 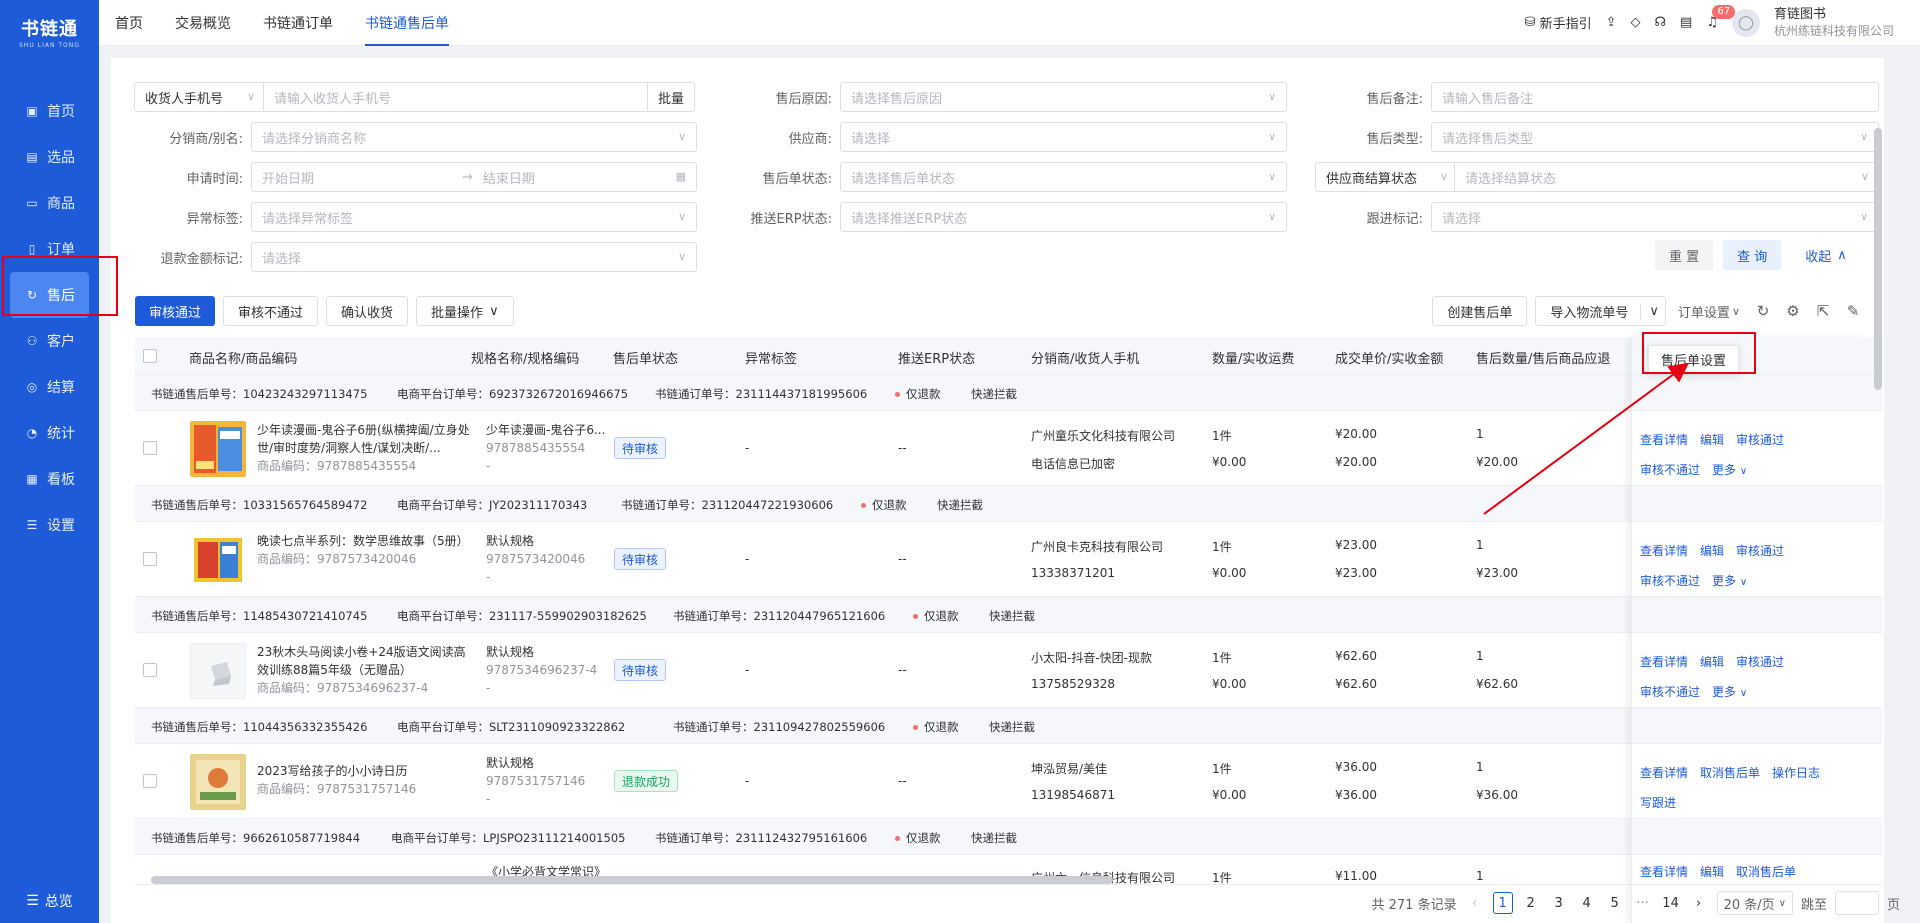 What do you see at coordinates (1856, 903) in the screenshot?
I see `goto-page-input` at bounding box center [1856, 903].